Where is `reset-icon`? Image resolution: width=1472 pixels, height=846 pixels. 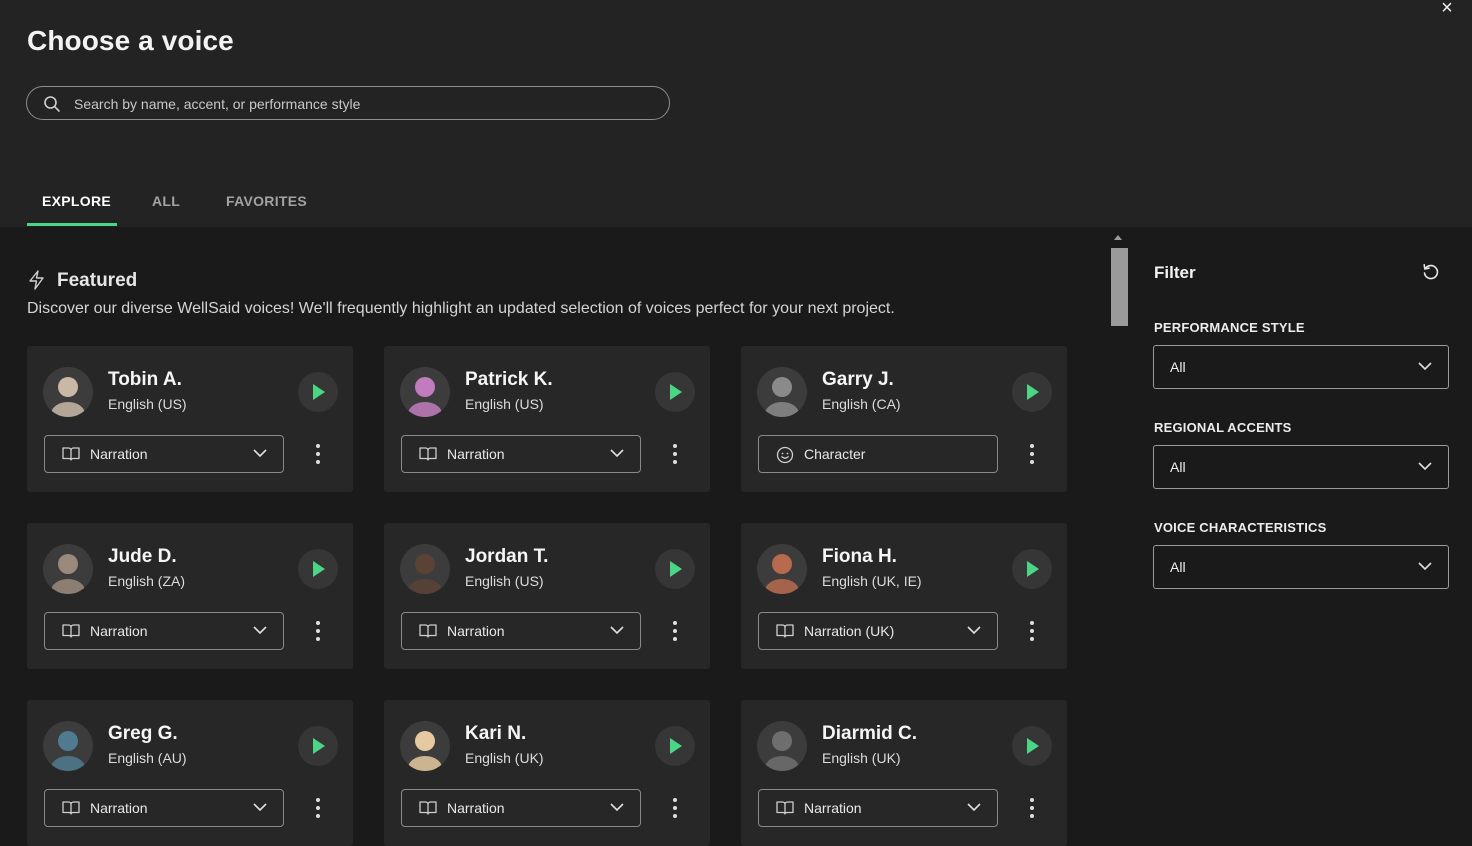
reset-icon is located at coordinates (1431, 272).